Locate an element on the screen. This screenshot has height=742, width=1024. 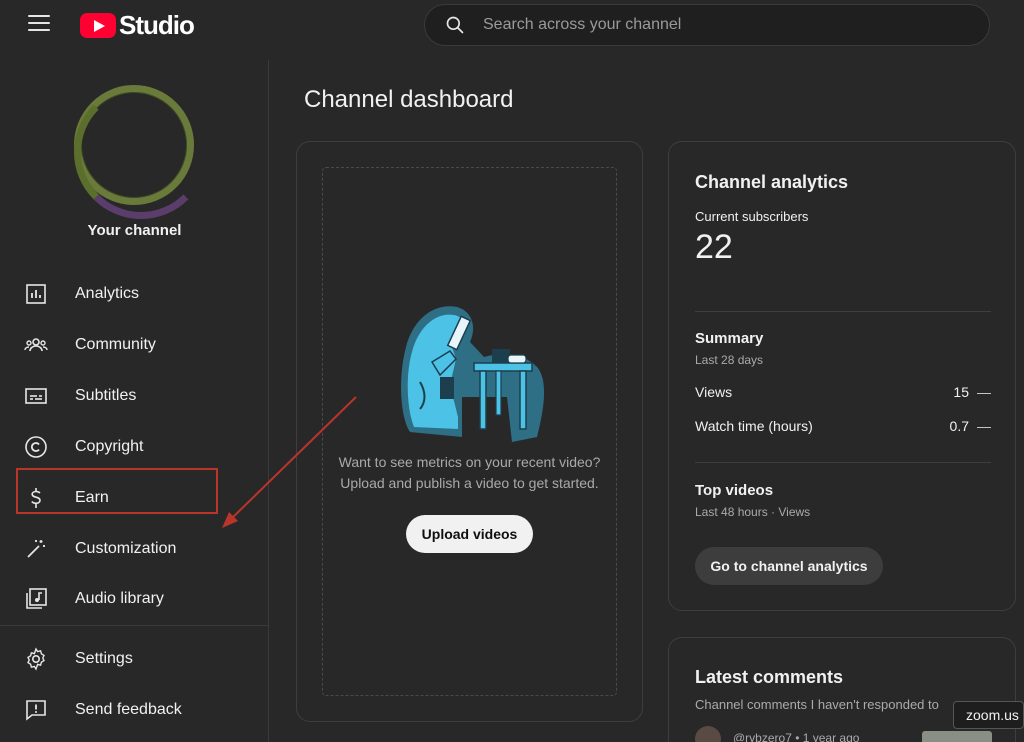
sidebar-item-analytics: Analytics is located at coordinates (117, 294).